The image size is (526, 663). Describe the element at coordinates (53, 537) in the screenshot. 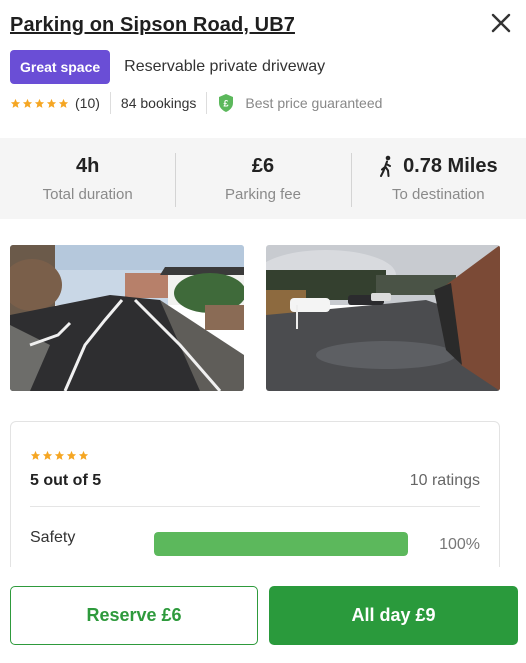

I see `category-label: Safety` at that location.